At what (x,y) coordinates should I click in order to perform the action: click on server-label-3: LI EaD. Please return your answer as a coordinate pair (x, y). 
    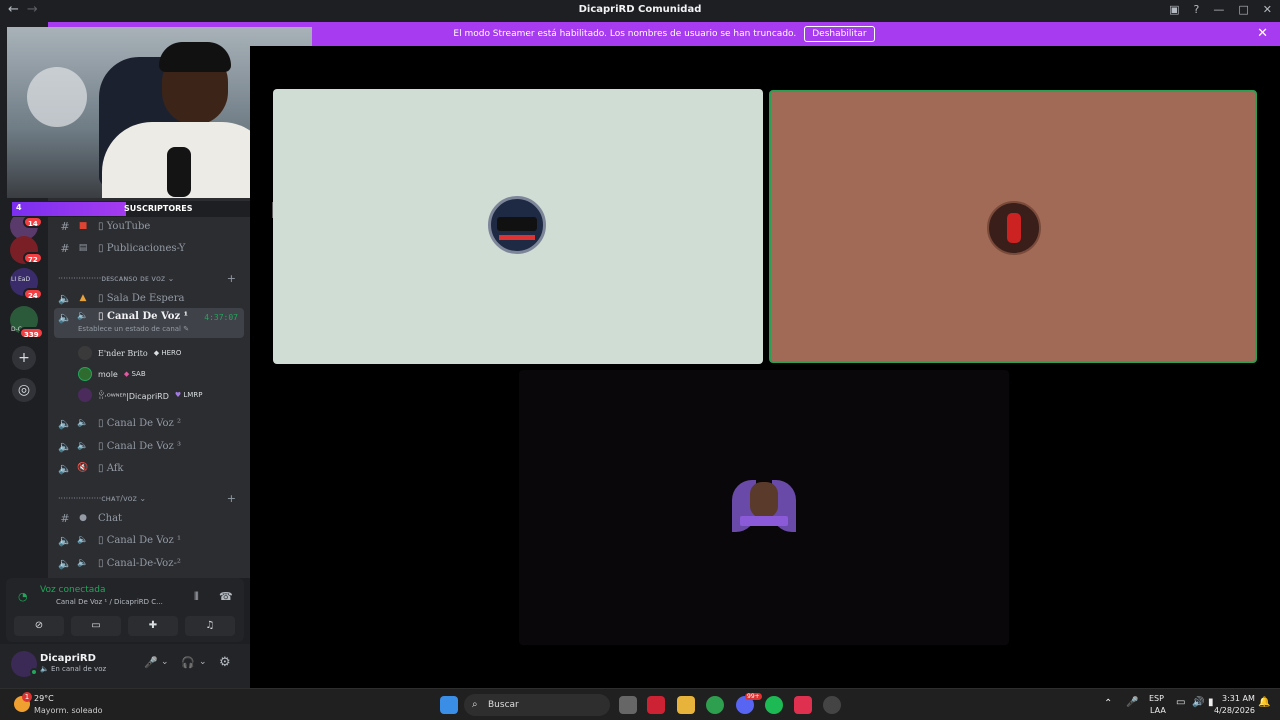
    Looking at the image, I should click on (21, 279).